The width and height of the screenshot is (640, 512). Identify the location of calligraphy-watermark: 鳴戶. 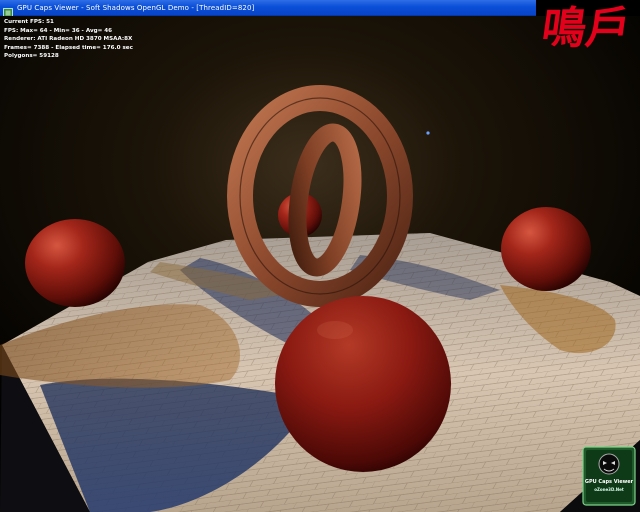
(589, 40).